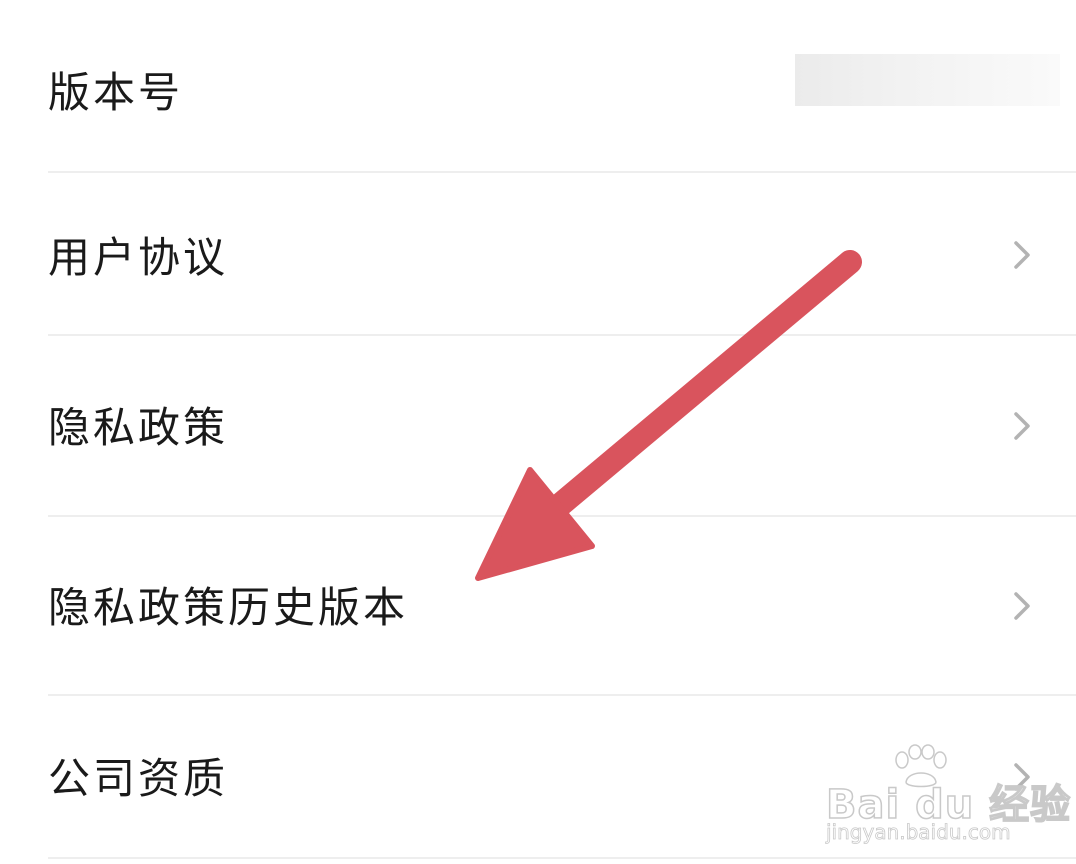  I want to click on version-value-redacted, so click(927, 80).